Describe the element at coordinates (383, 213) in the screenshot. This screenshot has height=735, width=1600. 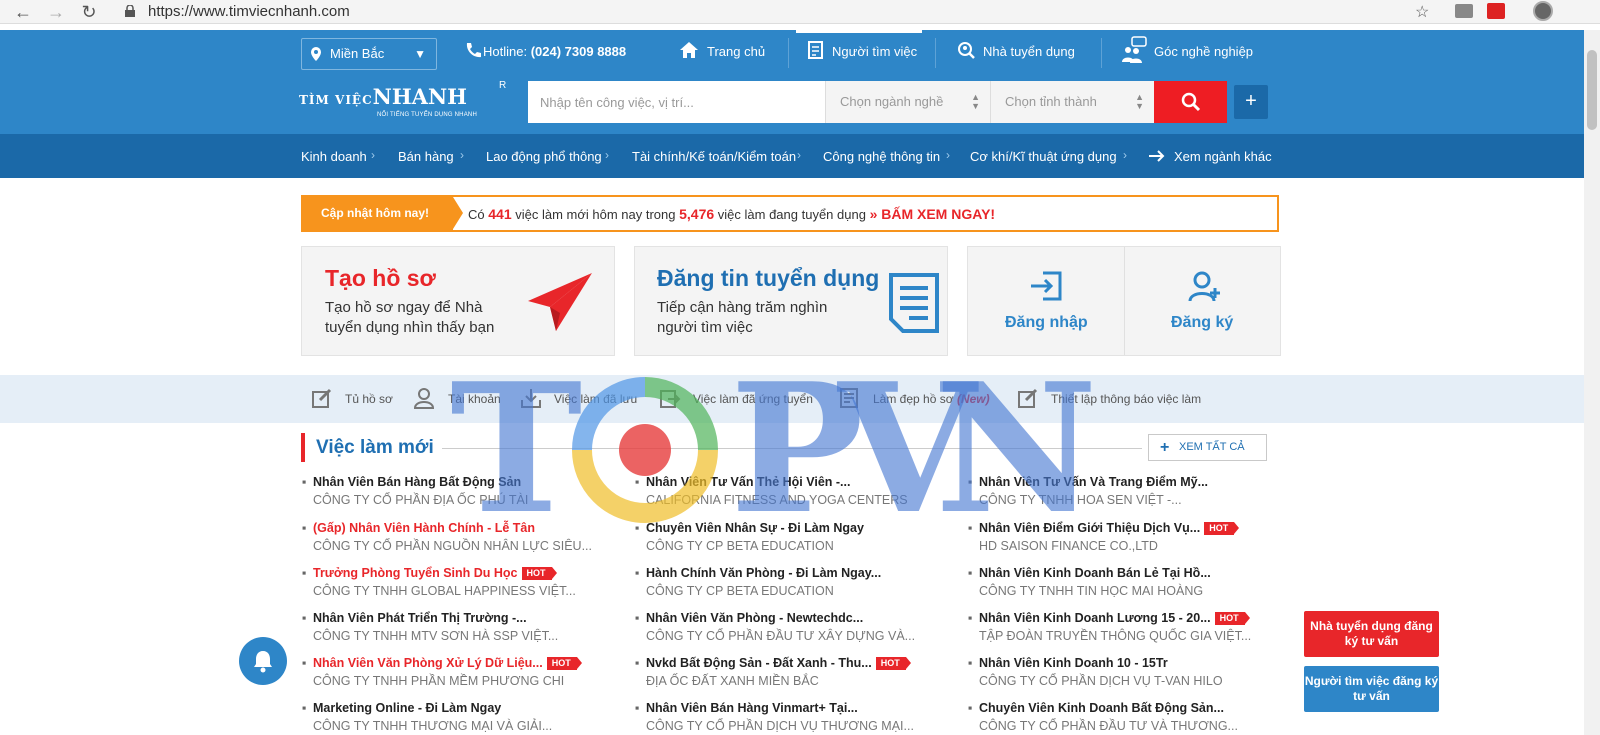
I see `update-label: Cập nhật hôm nay!` at that location.